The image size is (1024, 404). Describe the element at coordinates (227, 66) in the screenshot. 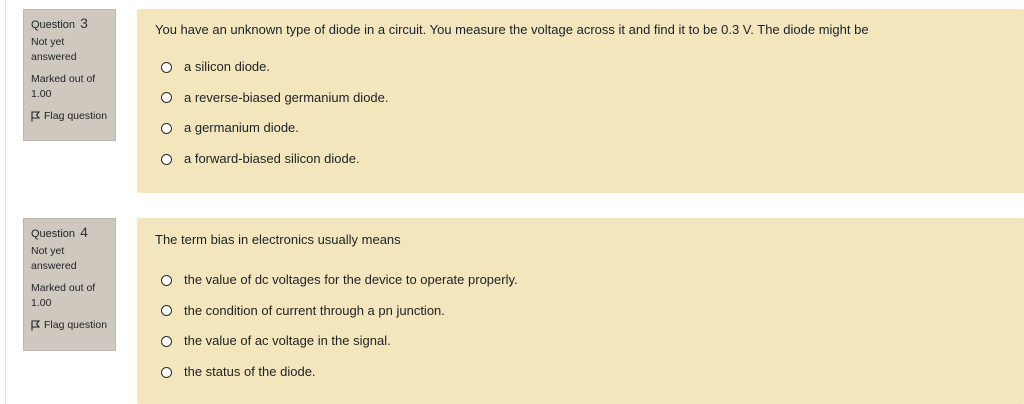

I see `answer-option-label: a silicon diode.` at that location.